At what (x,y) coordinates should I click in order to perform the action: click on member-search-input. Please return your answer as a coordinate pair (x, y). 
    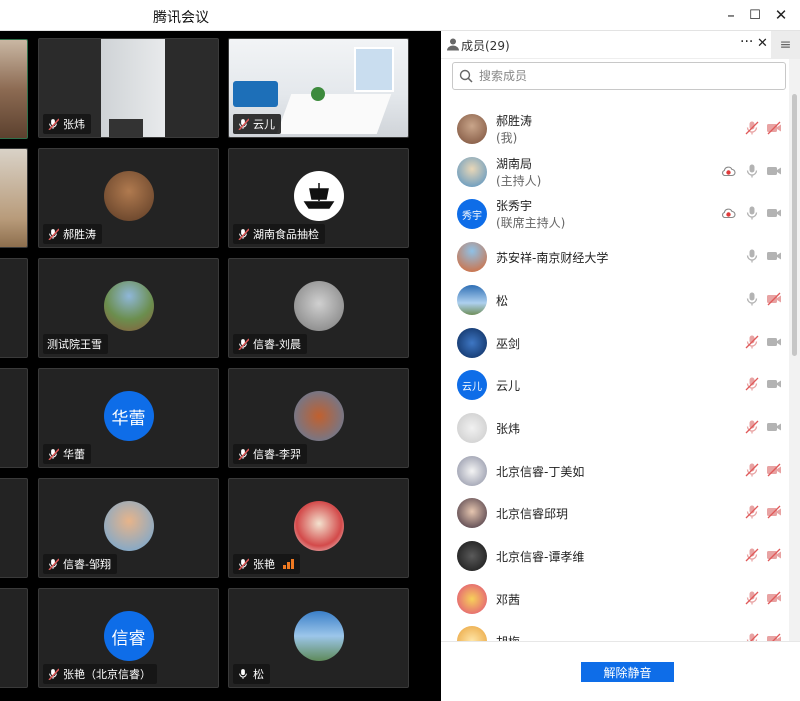
    Looking at the image, I should click on (619, 76).